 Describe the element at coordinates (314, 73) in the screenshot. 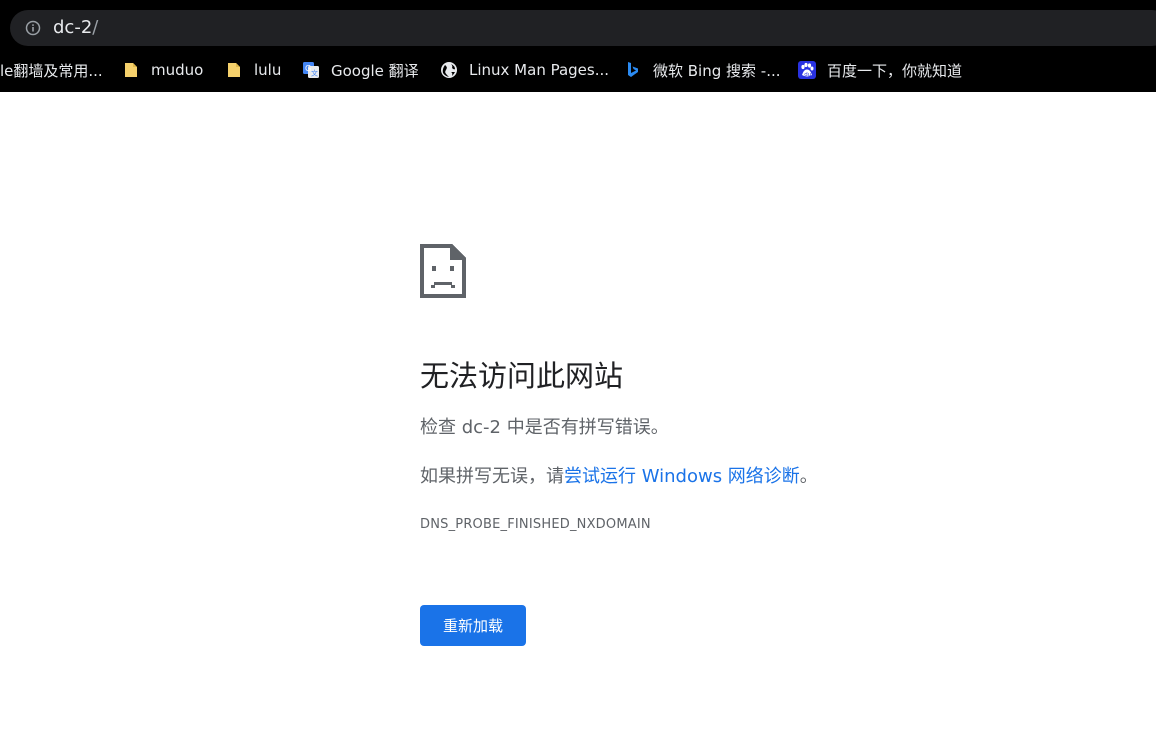

I see `svg-text: 文` at that location.